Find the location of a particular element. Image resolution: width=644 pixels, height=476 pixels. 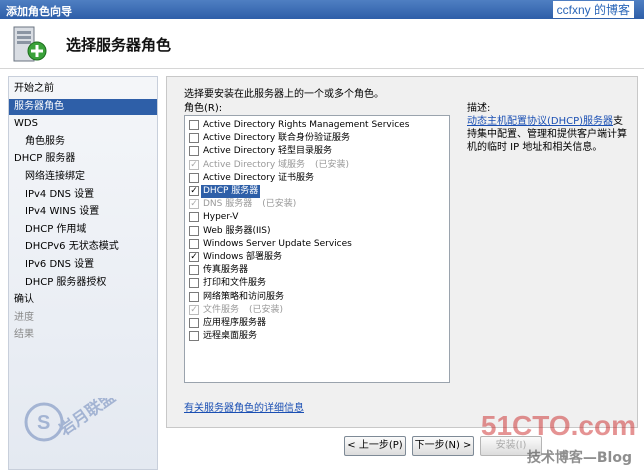

role-name-text: 远程桌面服务 is located at coordinates (230, 336).